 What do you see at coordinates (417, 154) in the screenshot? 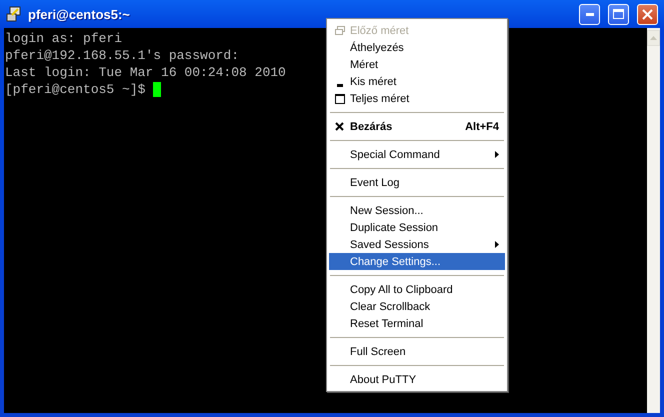
I see `menu-item: Special Command` at bounding box center [417, 154].